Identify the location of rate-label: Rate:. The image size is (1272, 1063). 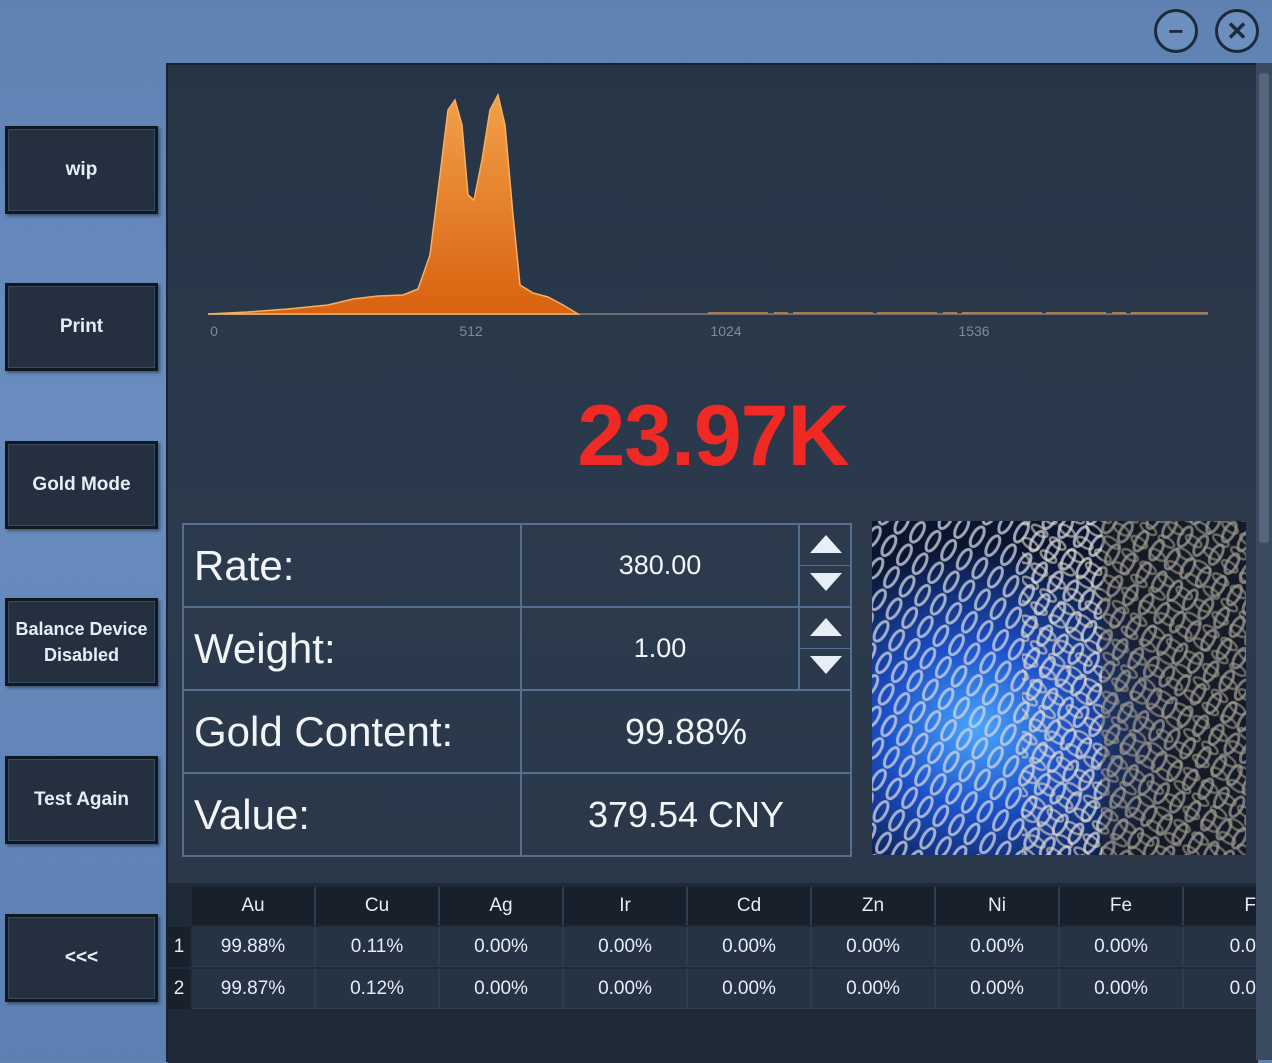
(244, 565).